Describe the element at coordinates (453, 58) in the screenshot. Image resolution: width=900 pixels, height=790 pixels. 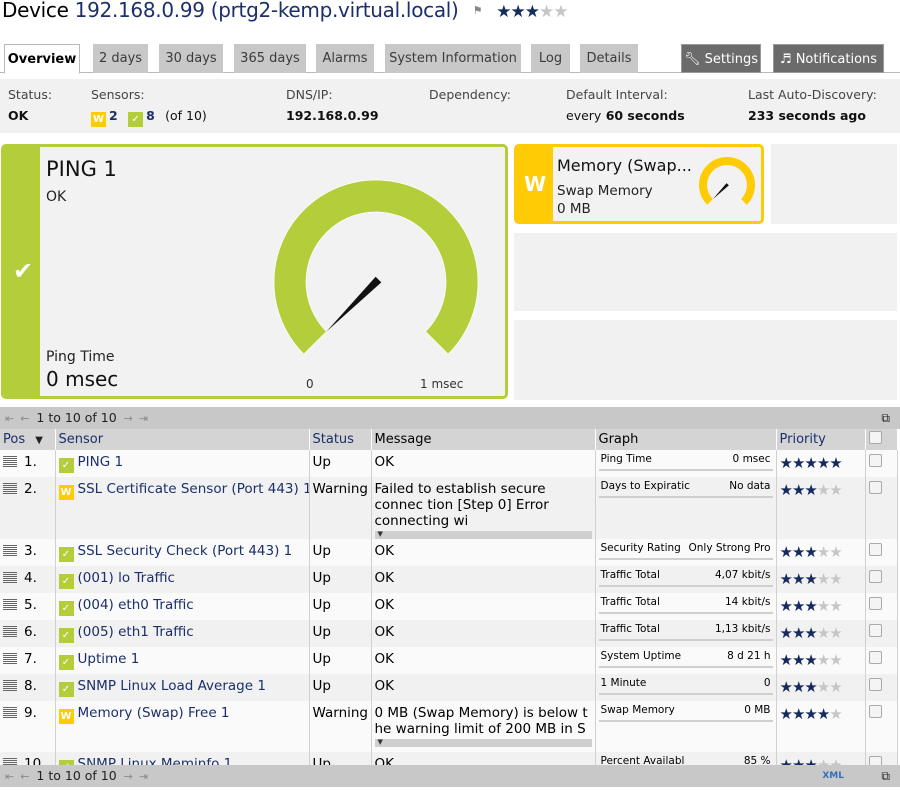
I see `tab-system-information: System Information` at that location.